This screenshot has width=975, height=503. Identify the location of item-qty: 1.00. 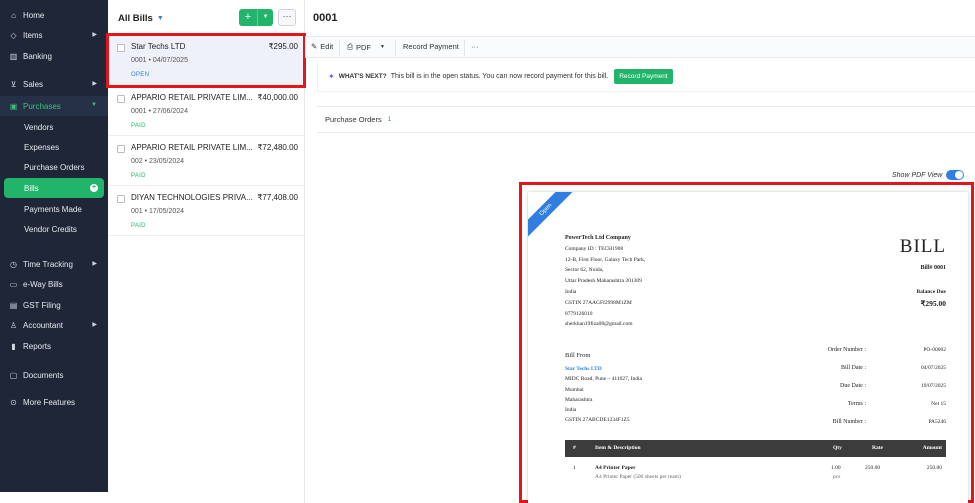
(836, 468).